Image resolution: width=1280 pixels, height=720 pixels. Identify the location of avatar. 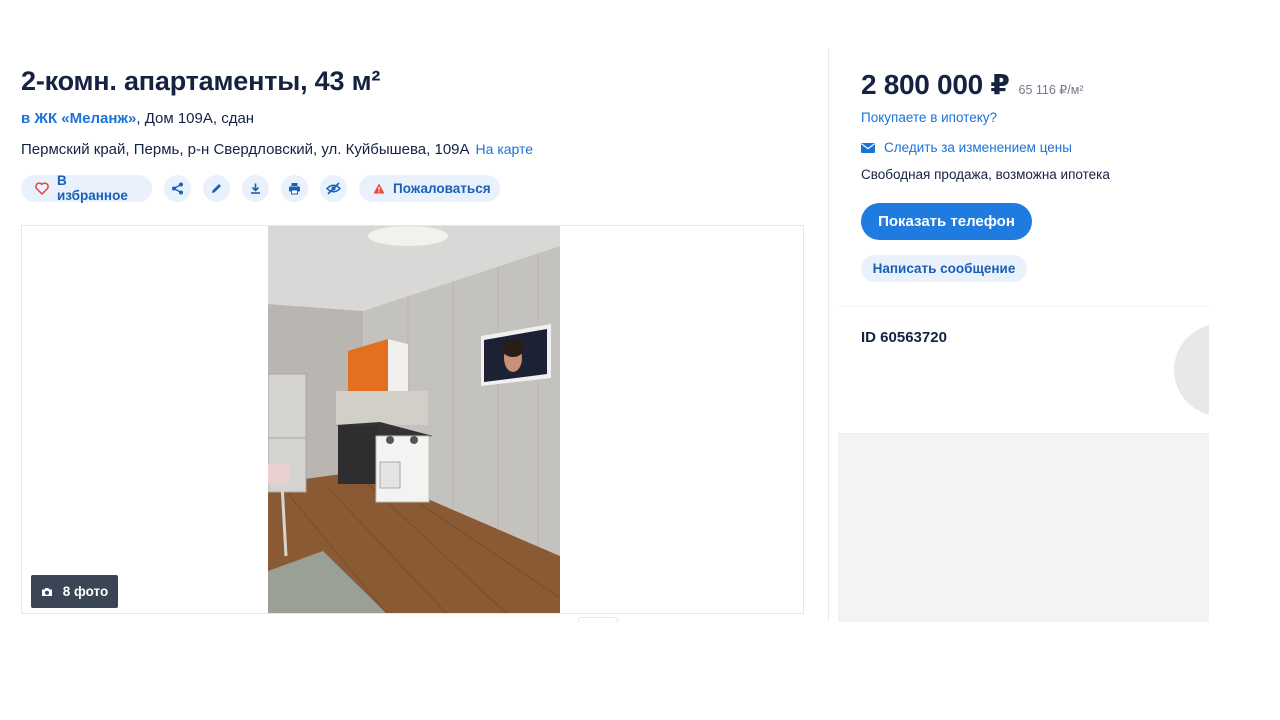
(1191, 370).